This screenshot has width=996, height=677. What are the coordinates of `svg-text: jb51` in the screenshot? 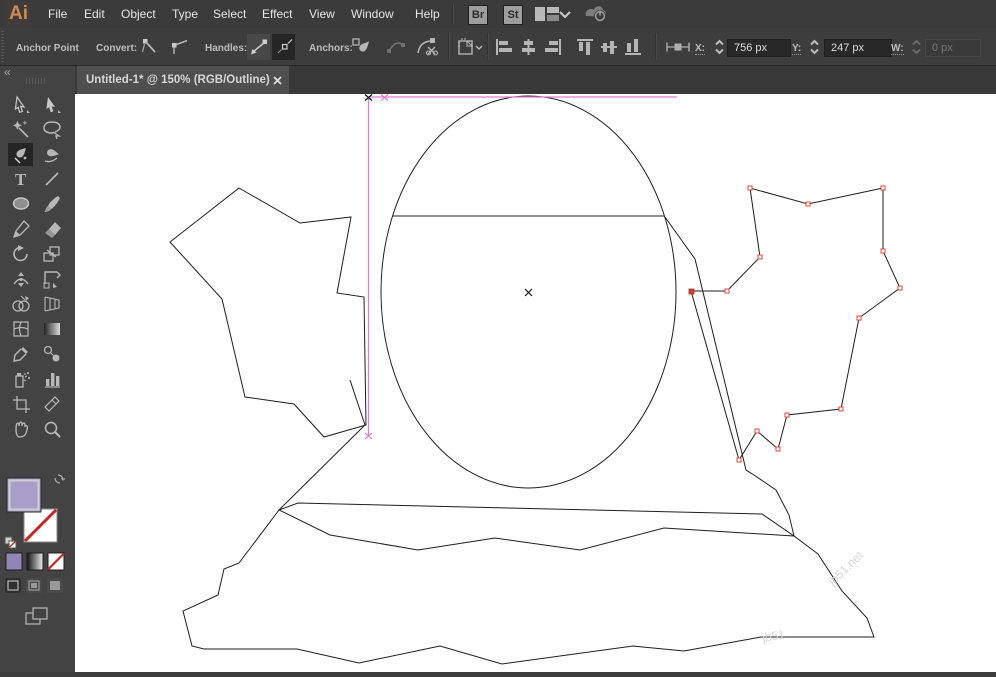 It's located at (773, 636).